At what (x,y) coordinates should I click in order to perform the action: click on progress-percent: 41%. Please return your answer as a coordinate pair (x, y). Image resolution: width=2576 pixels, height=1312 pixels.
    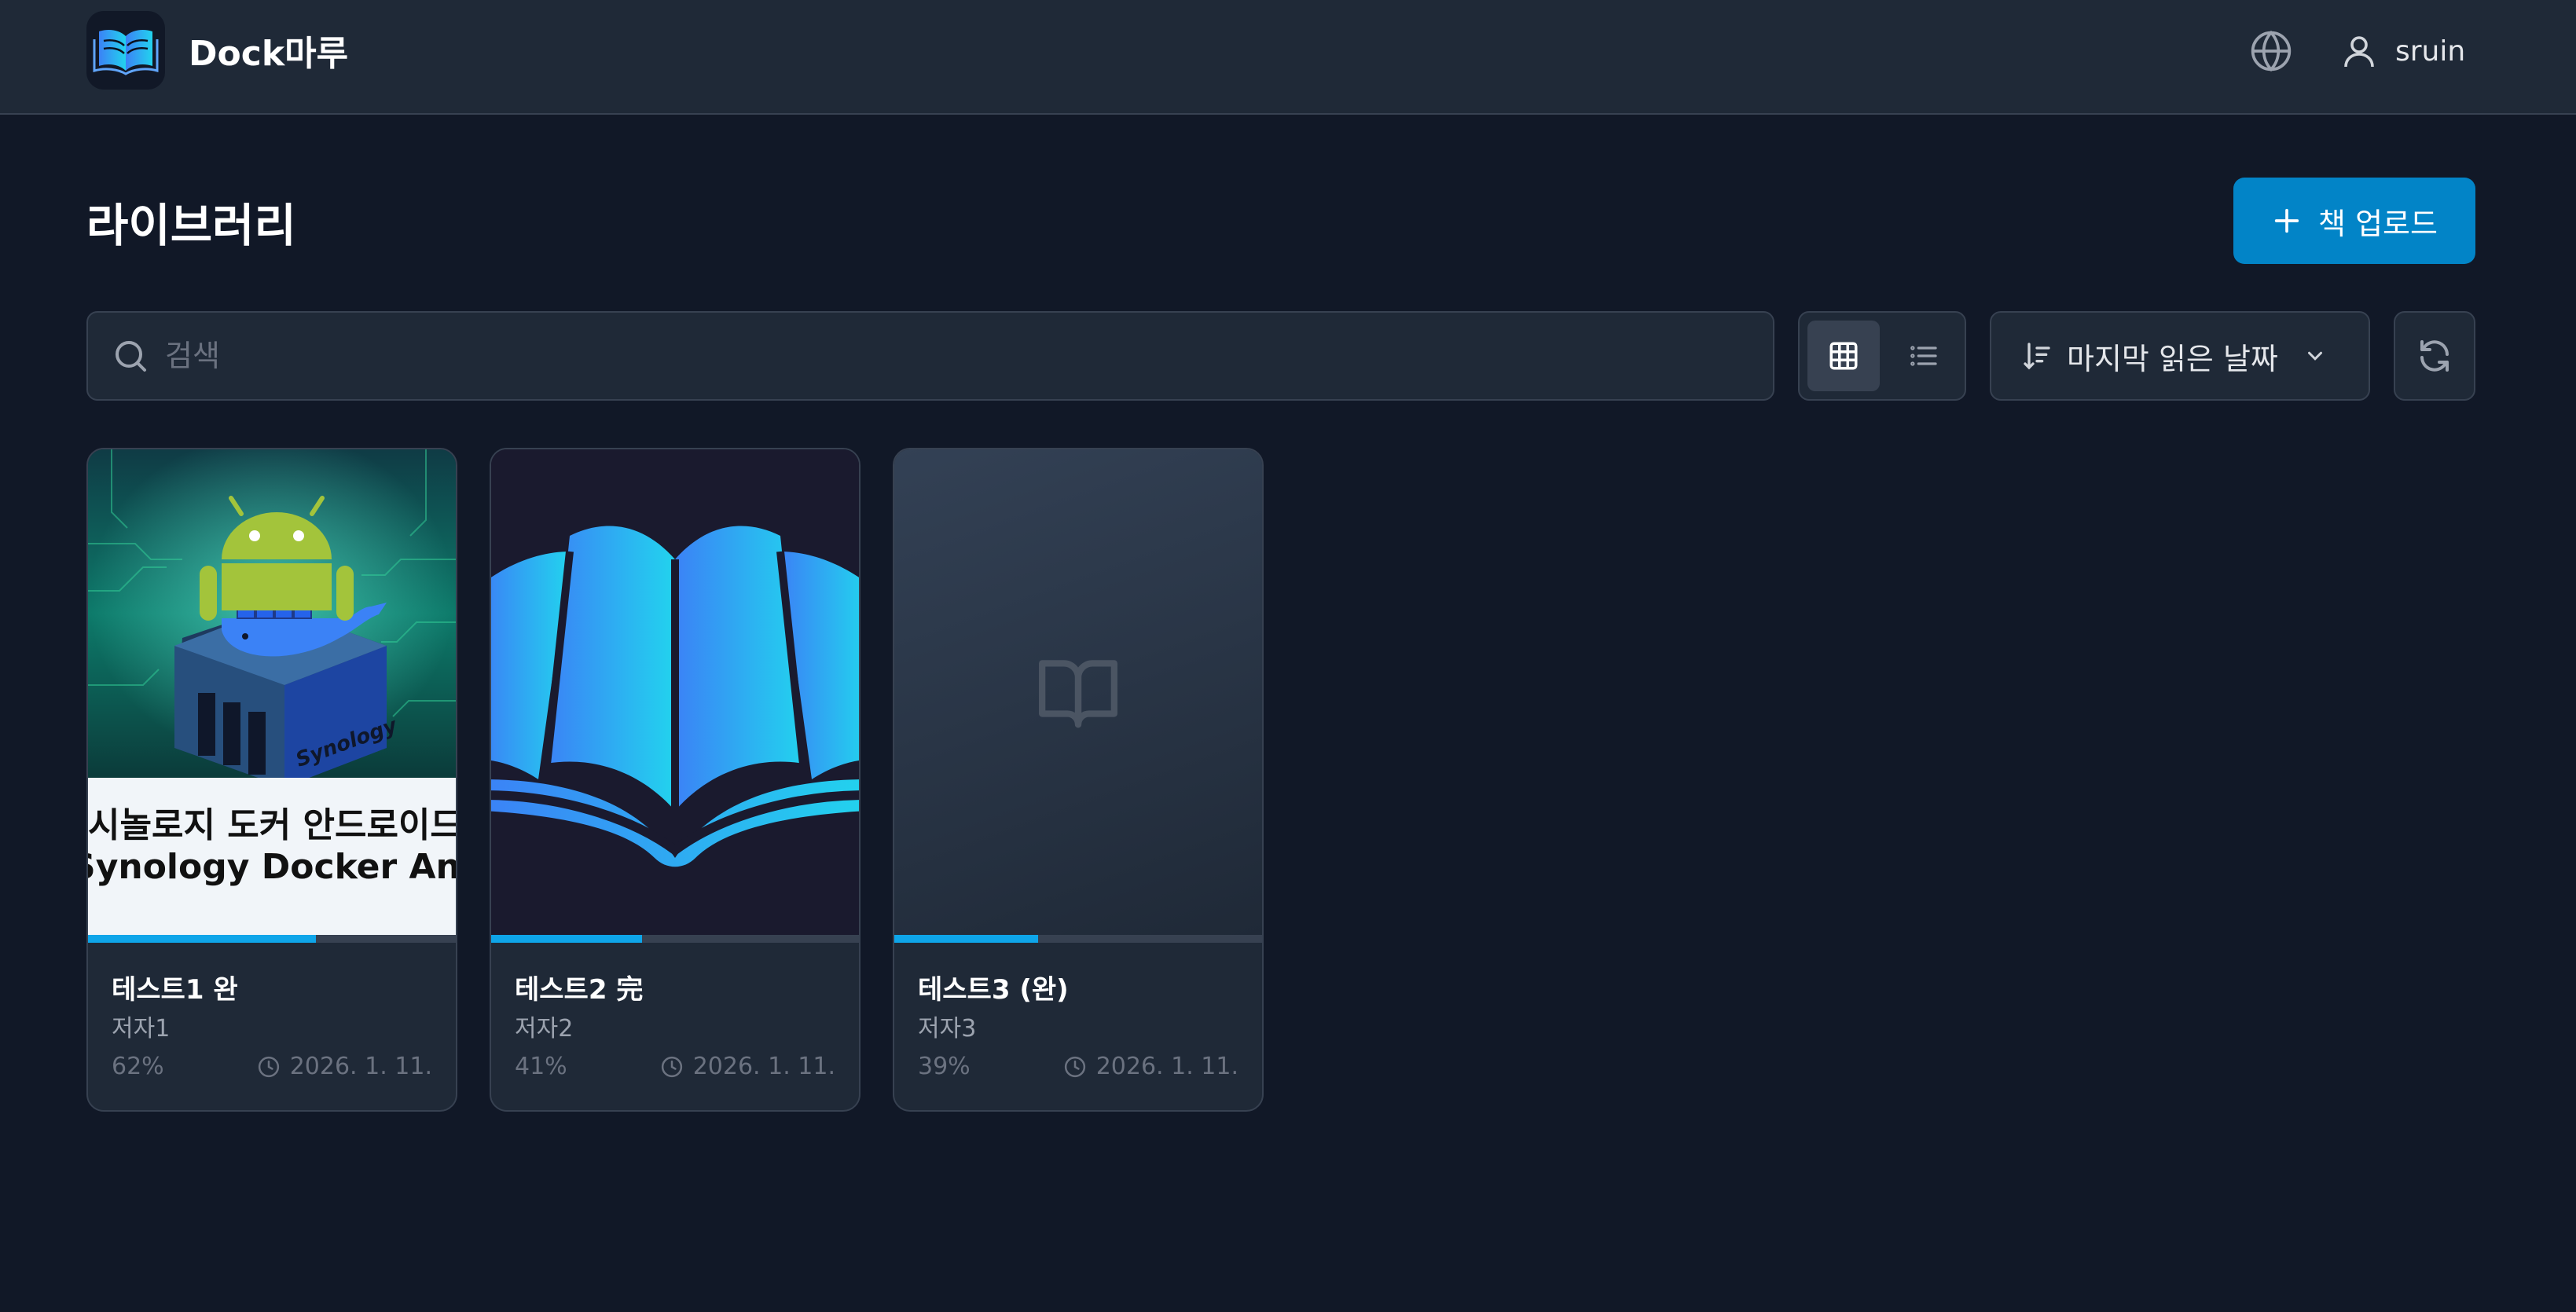
    Looking at the image, I should click on (541, 1067).